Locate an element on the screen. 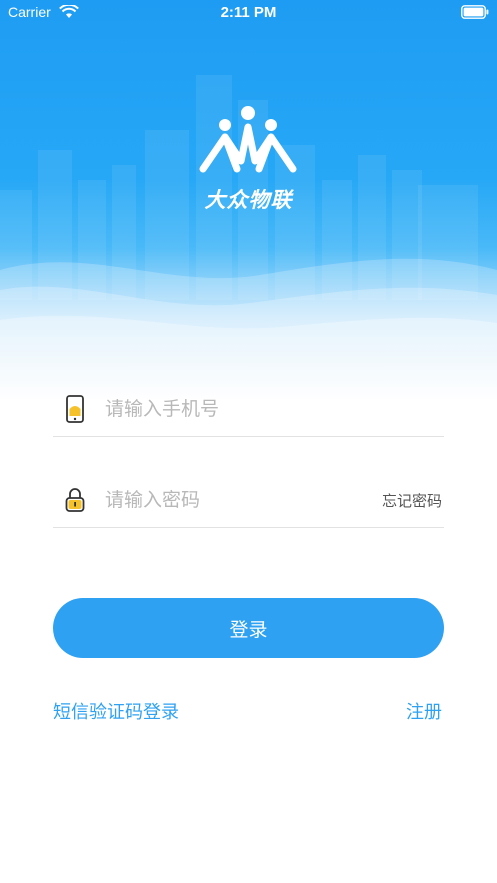  phone-input is located at coordinates (270, 409).